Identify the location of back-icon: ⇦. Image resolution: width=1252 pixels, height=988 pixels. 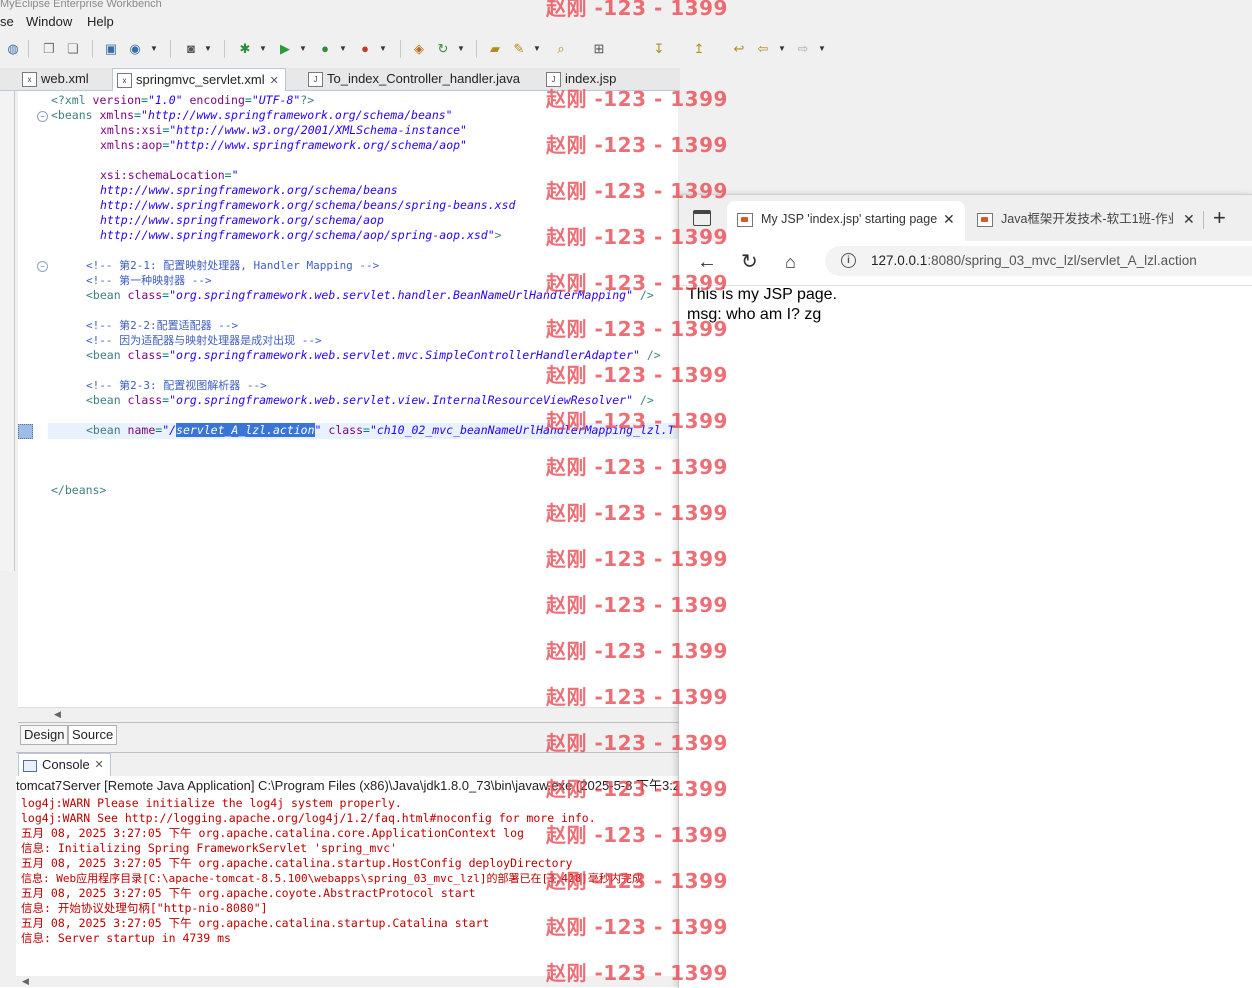
(763, 49).